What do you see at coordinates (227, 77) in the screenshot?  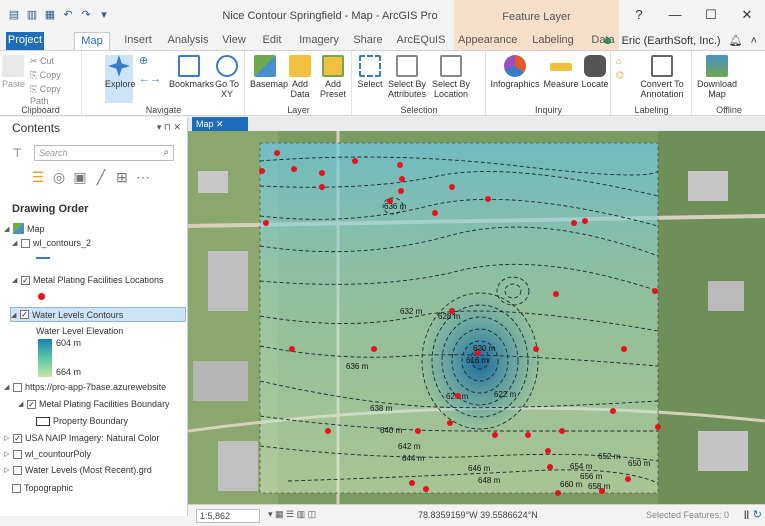 I see `go-to-xy-button: Go To XY` at bounding box center [227, 77].